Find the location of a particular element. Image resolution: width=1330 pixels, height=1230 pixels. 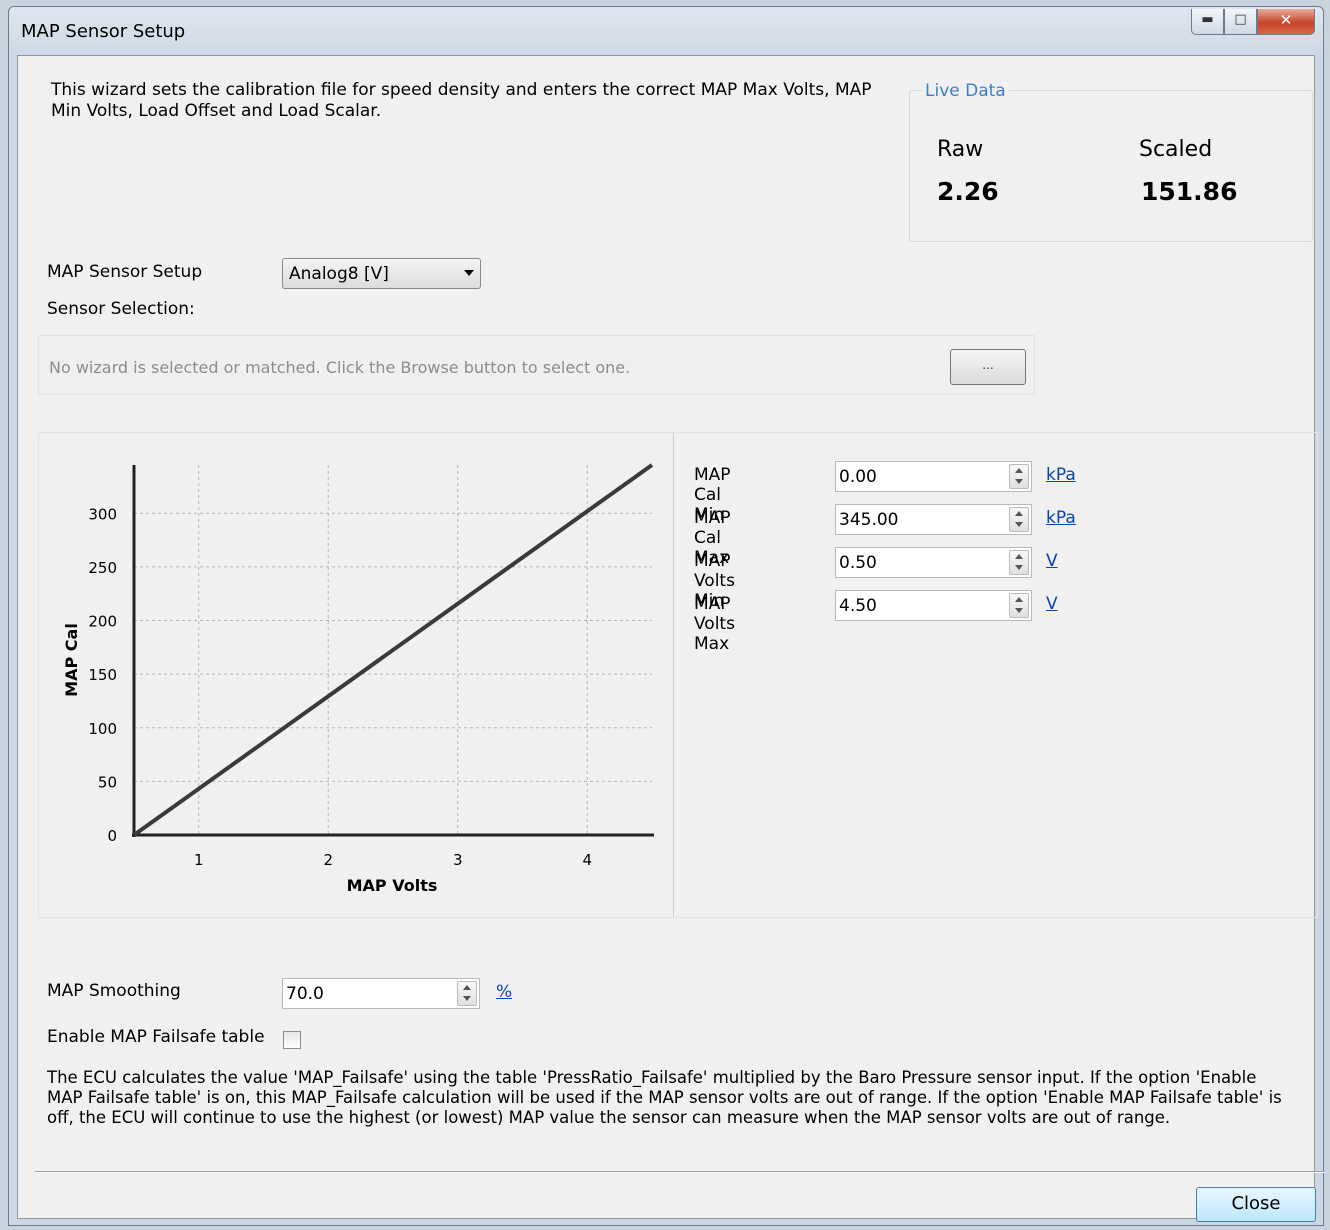

field-value: 345.00 is located at coordinates (869, 520).